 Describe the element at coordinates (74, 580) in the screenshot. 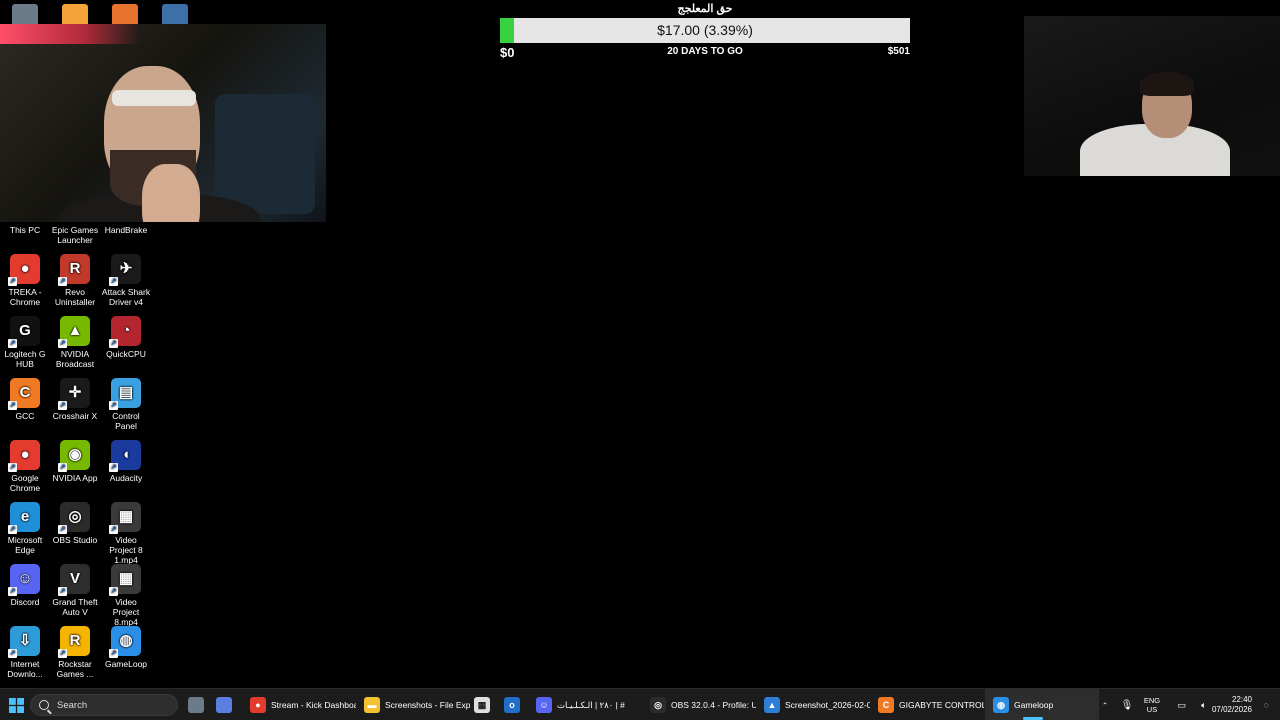

I see `gta-icon: V ↗` at that location.